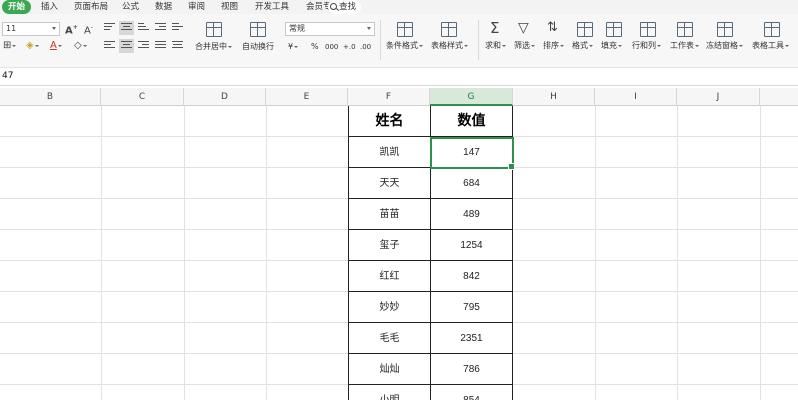 The width and height of the screenshot is (798, 400). I want to click on sort-label: 排序, so click(551, 45).